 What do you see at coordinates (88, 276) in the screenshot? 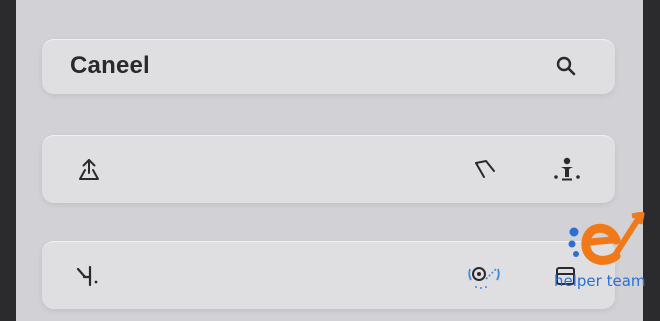
I see `split-text-icon` at bounding box center [88, 276].